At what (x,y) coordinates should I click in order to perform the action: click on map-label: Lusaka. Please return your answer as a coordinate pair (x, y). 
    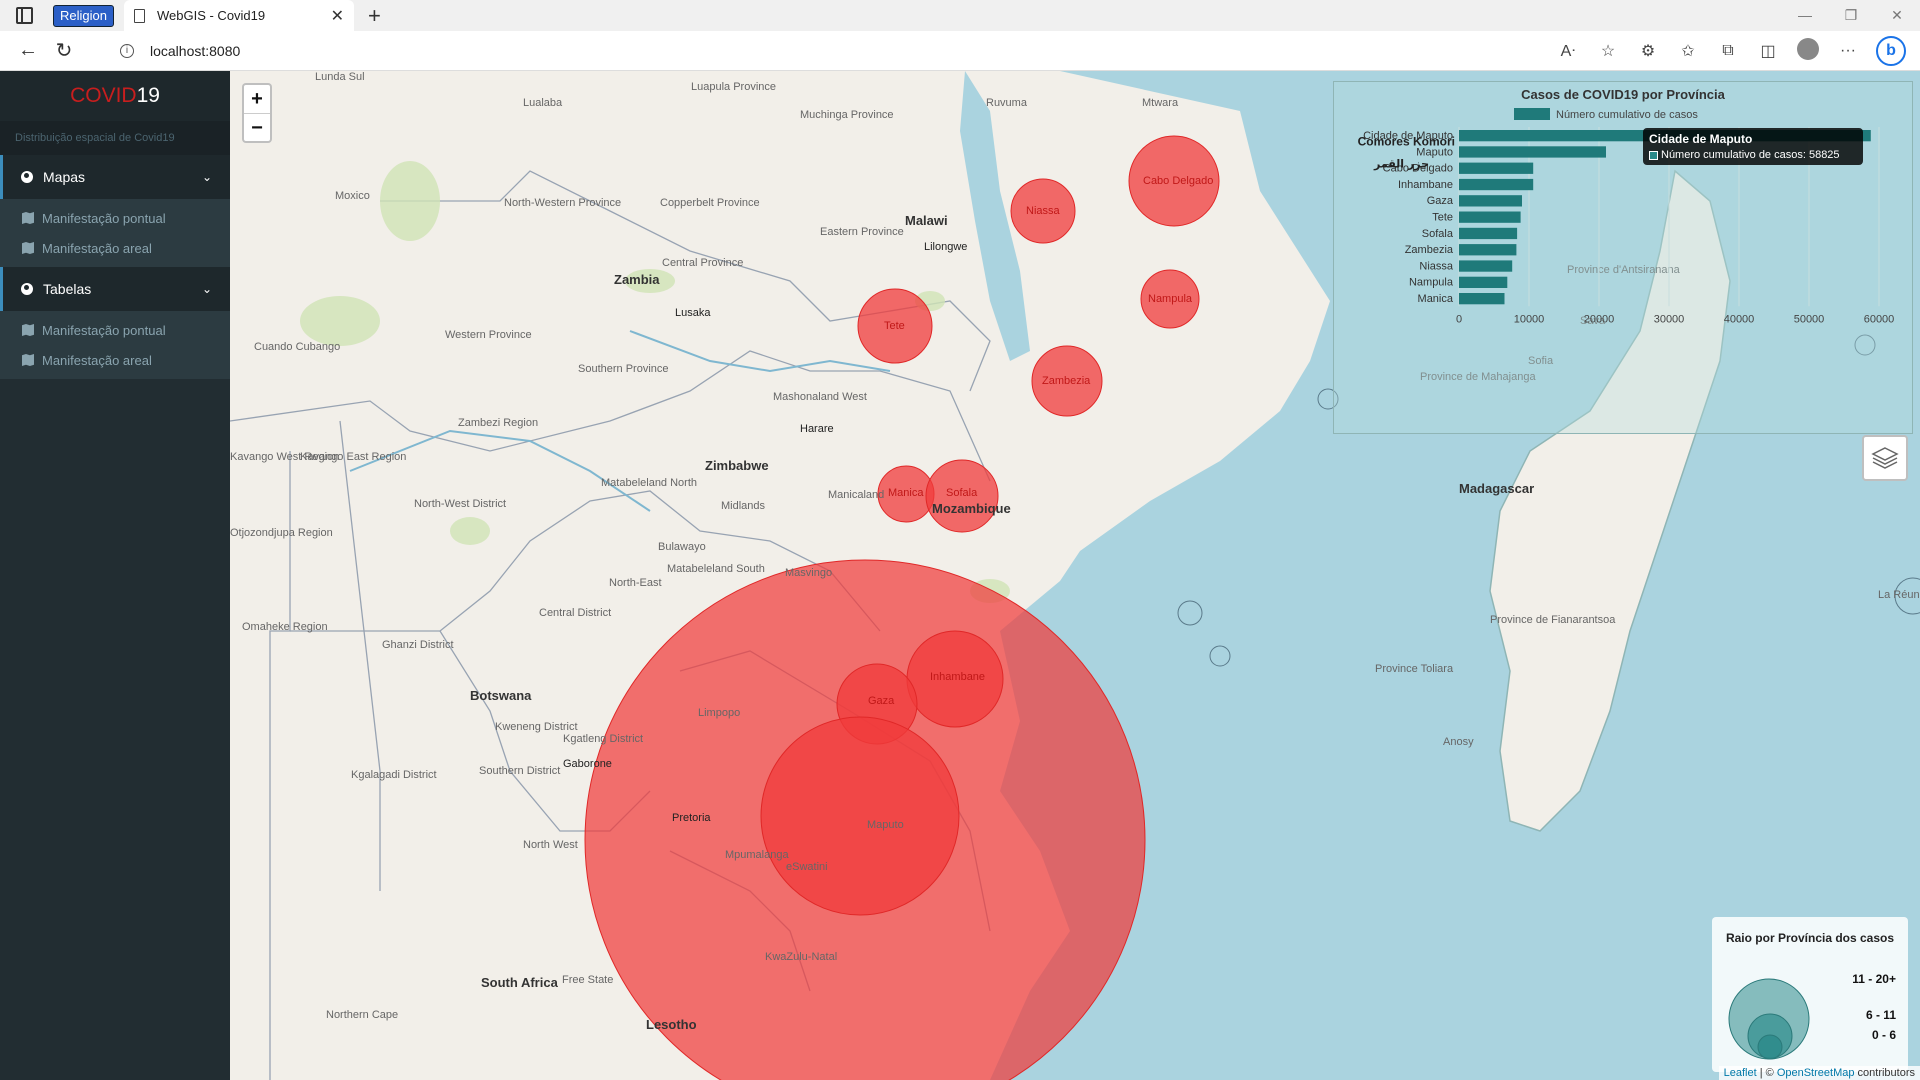
    Looking at the image, I should click on (693, 313).